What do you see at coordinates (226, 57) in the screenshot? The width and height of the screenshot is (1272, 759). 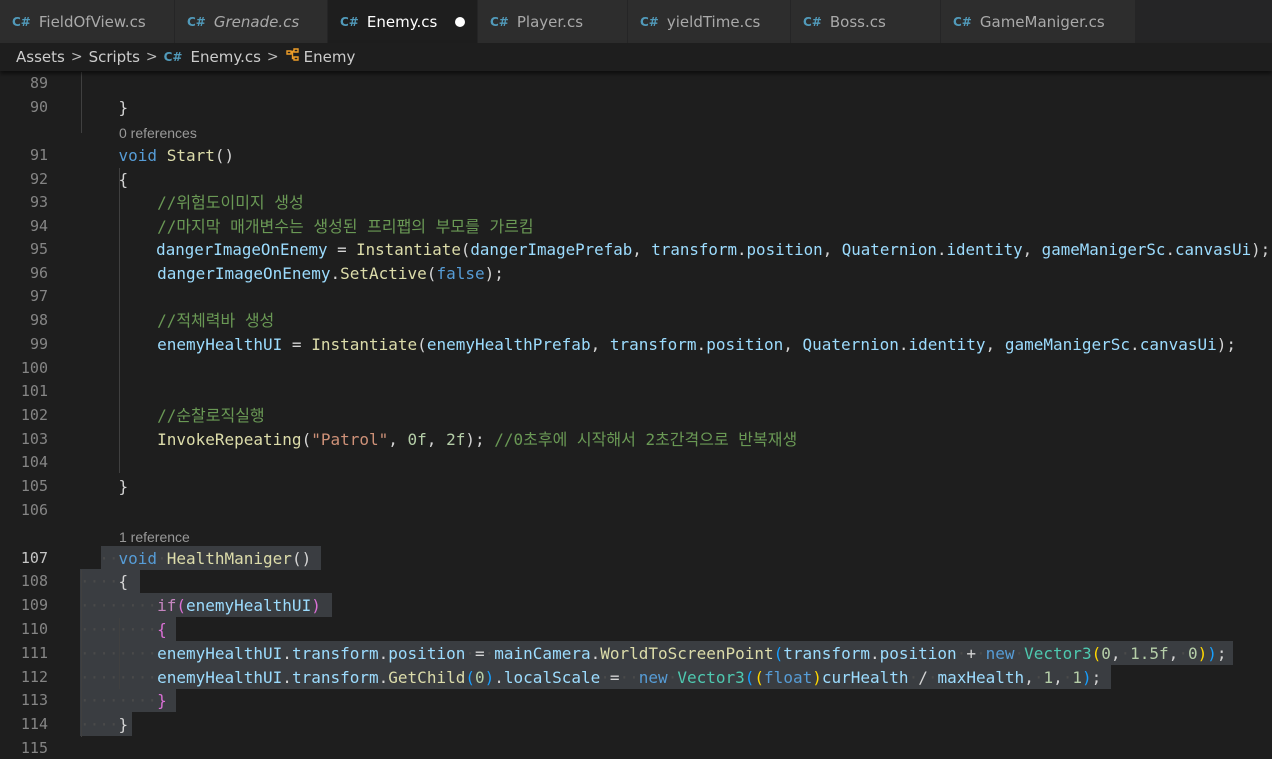 I see `breadcrumb-file: Enemy.cs` at bounding box center [226, 57].